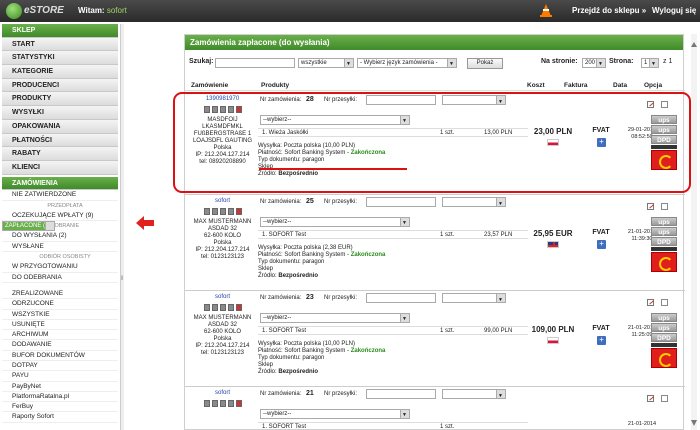 The height and width of the screenshot is (430, 700). Describe the element at coordinates (60, 278) in the screenshot. I see `sidebar-subitem: DO ODEBRANIA` at that location.